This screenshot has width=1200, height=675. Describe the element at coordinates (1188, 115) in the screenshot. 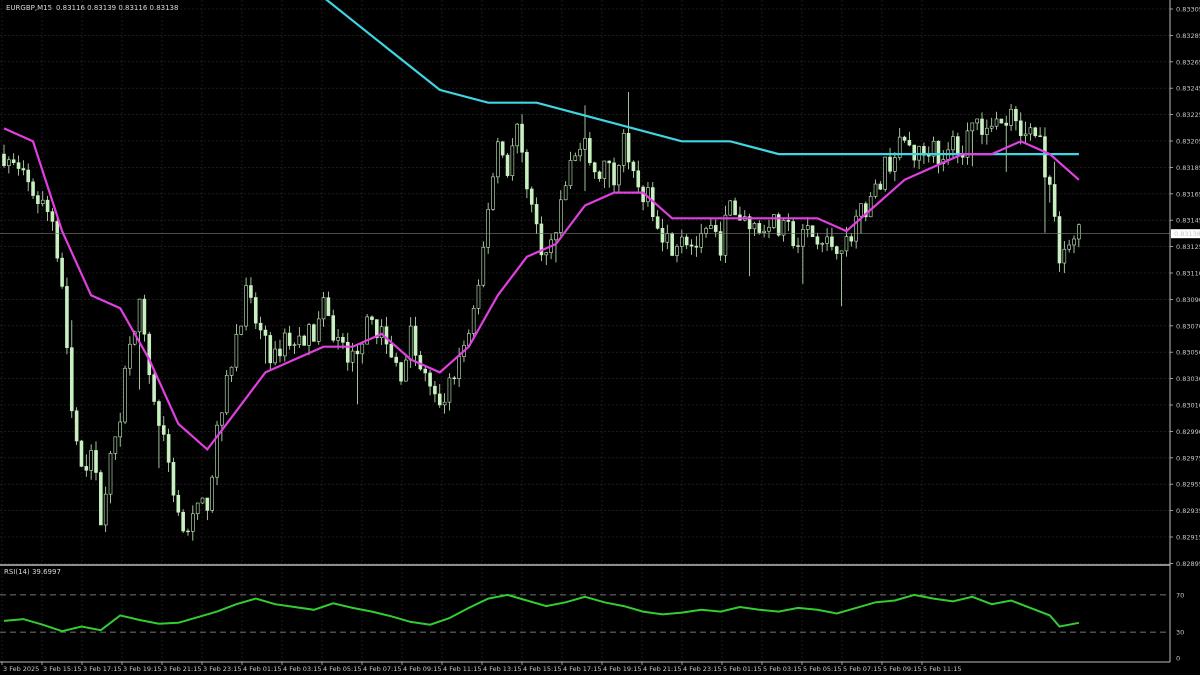

I see `price-tick-label: 0.83225` at that location.